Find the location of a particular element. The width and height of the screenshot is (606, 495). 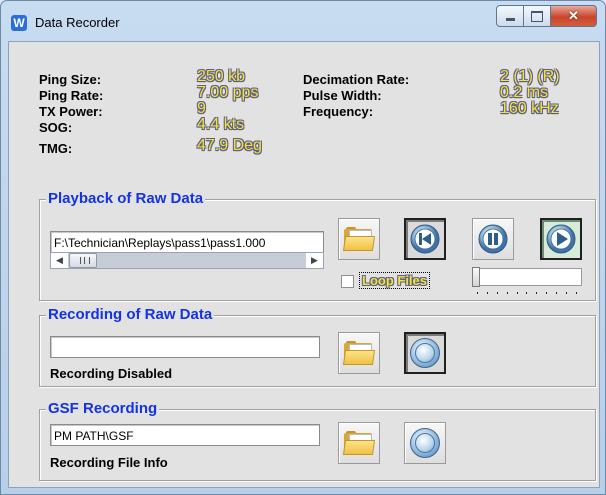

frequency-label: Frequency: is located at coordinates (338, 111).